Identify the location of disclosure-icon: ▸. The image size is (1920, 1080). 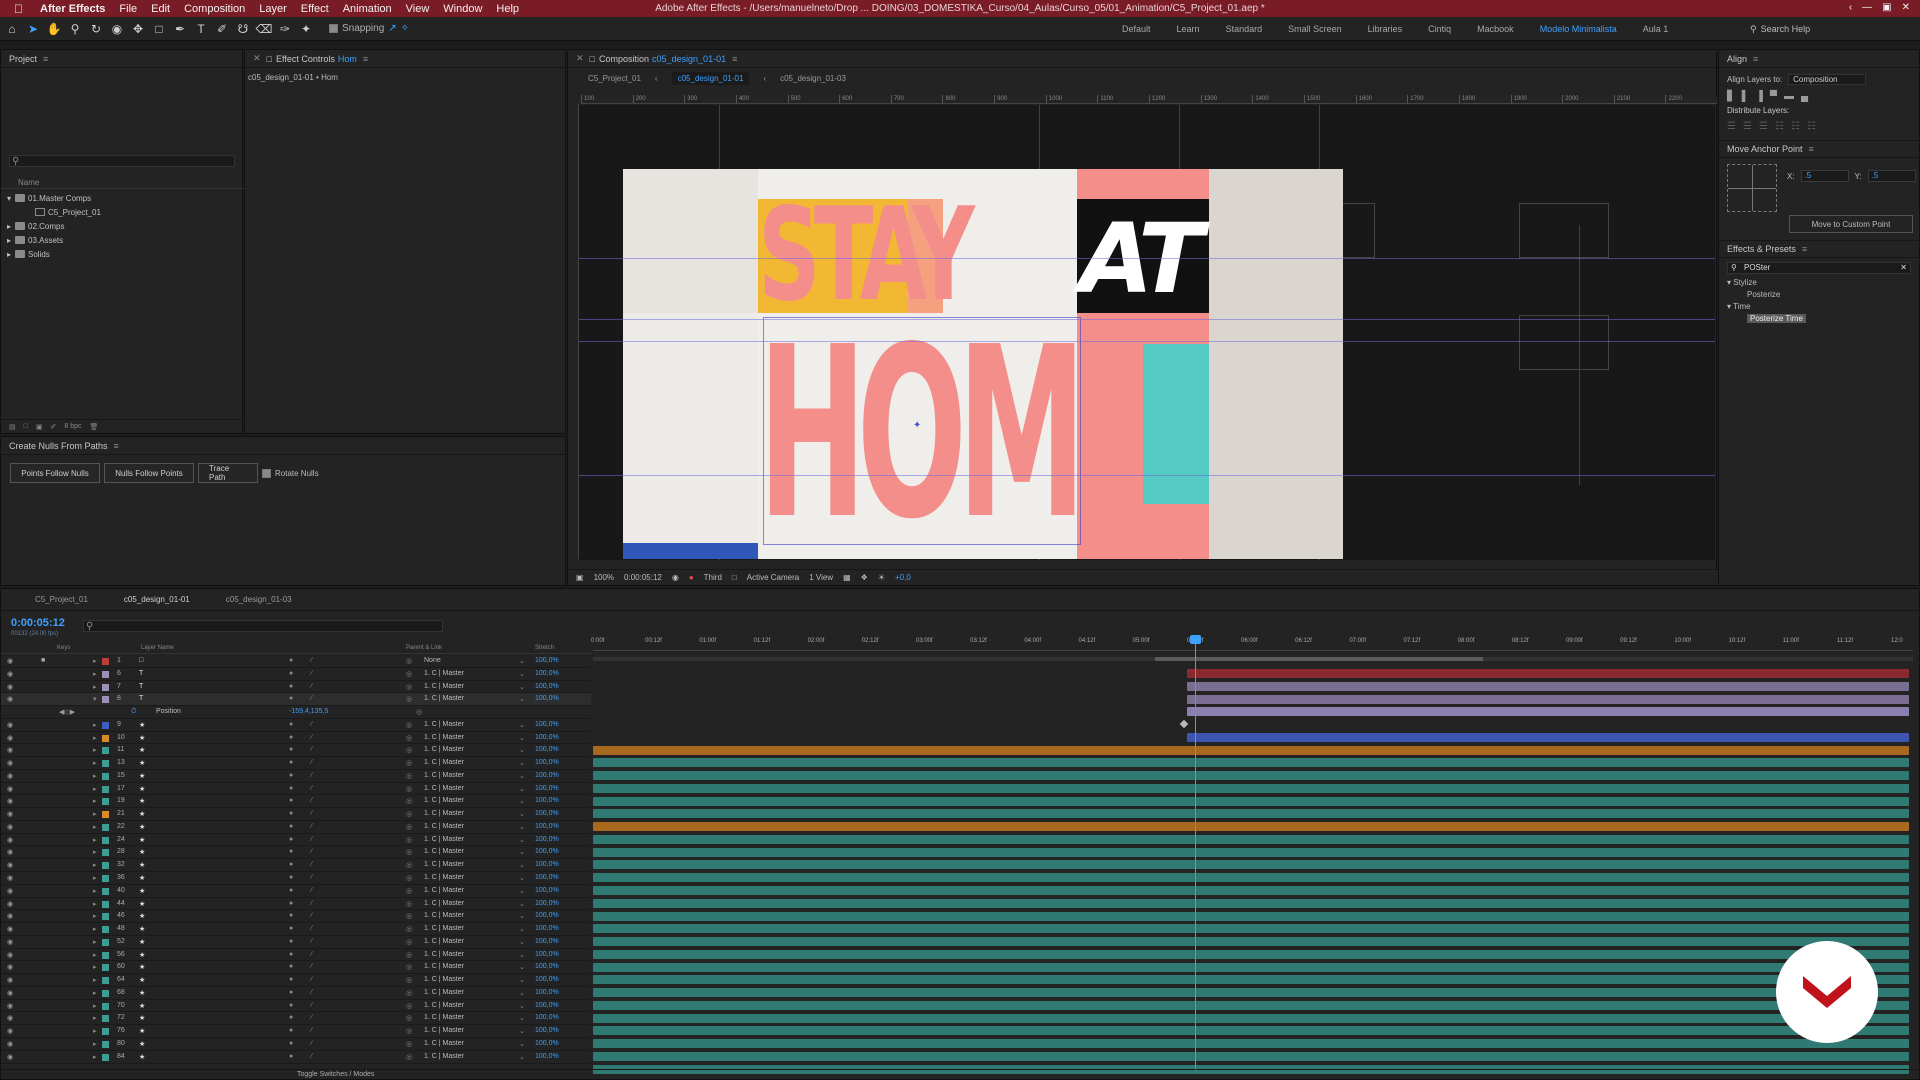
(11, 226).